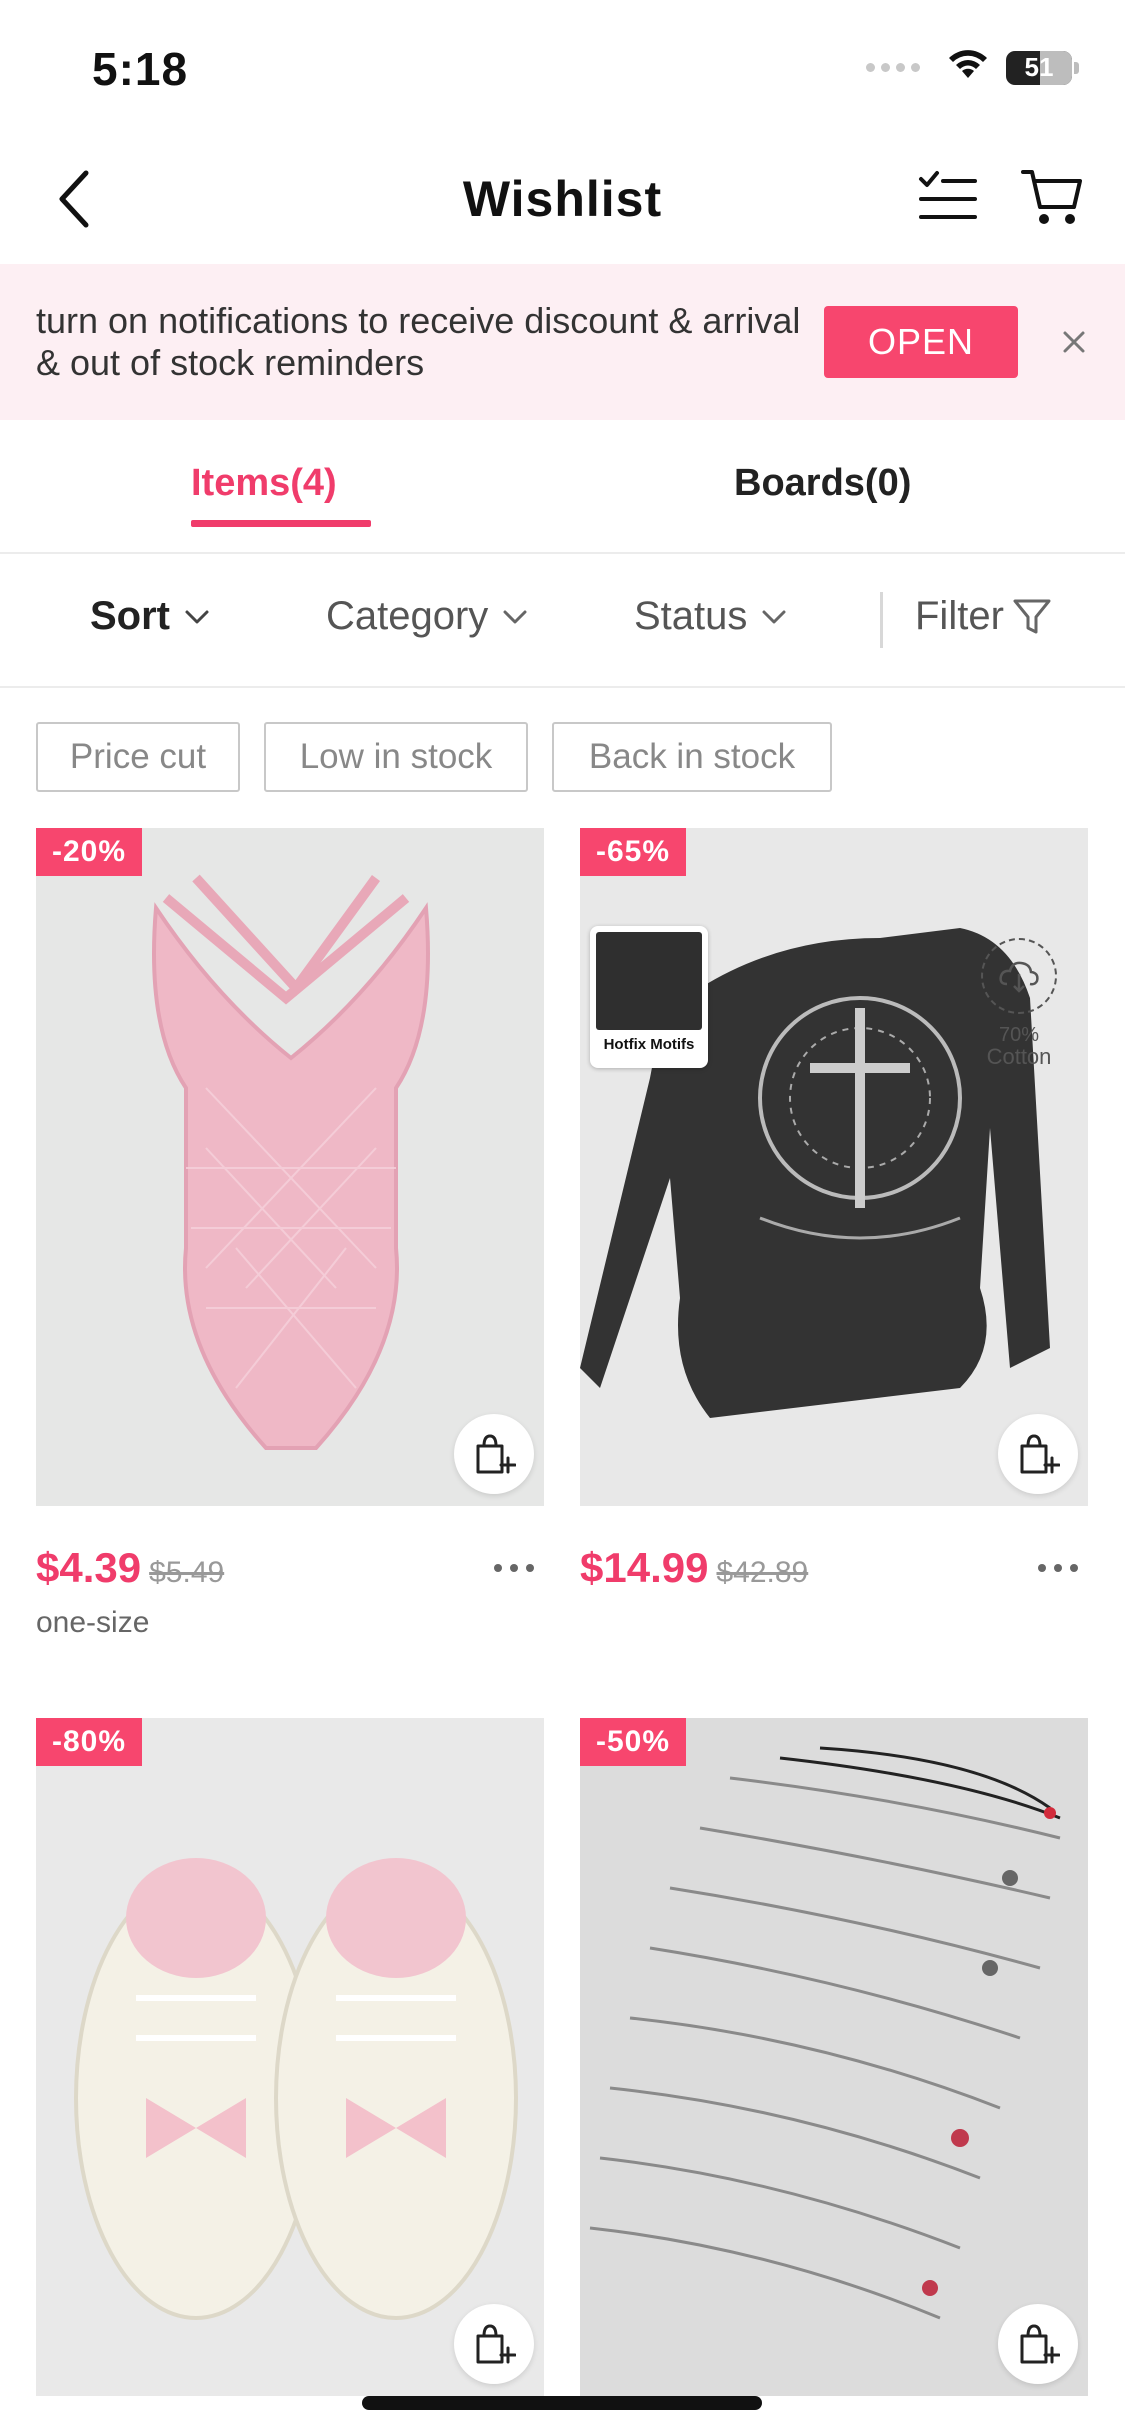  I want to click on size-label: one-size, so click(93, 1622).